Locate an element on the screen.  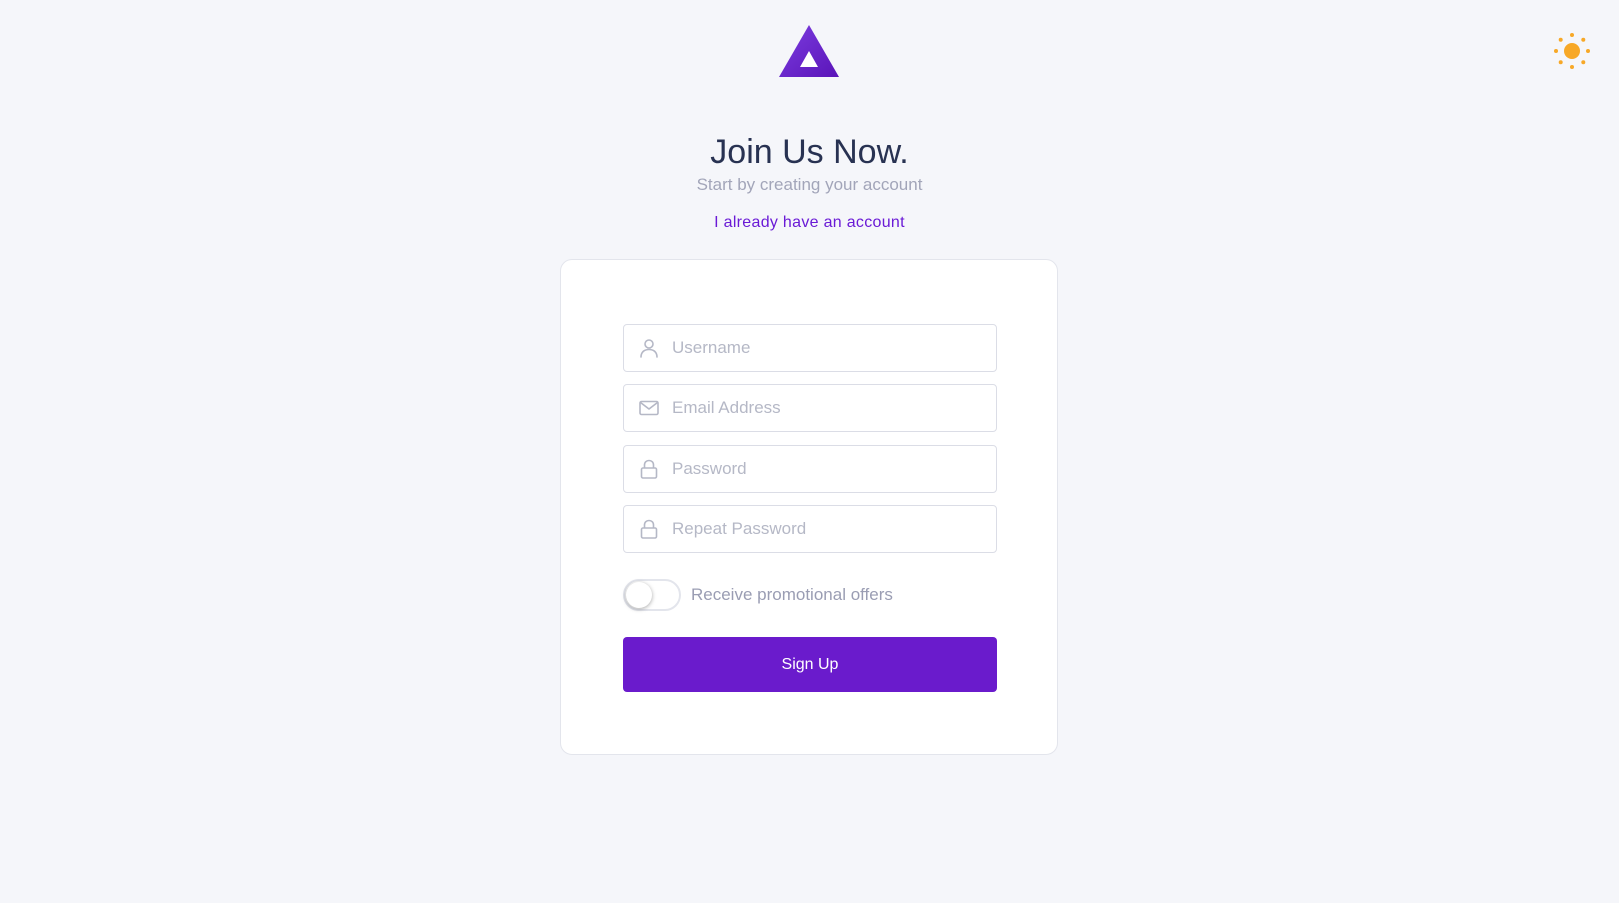
theme-toggle-button is located at coordinates (1572, 51).